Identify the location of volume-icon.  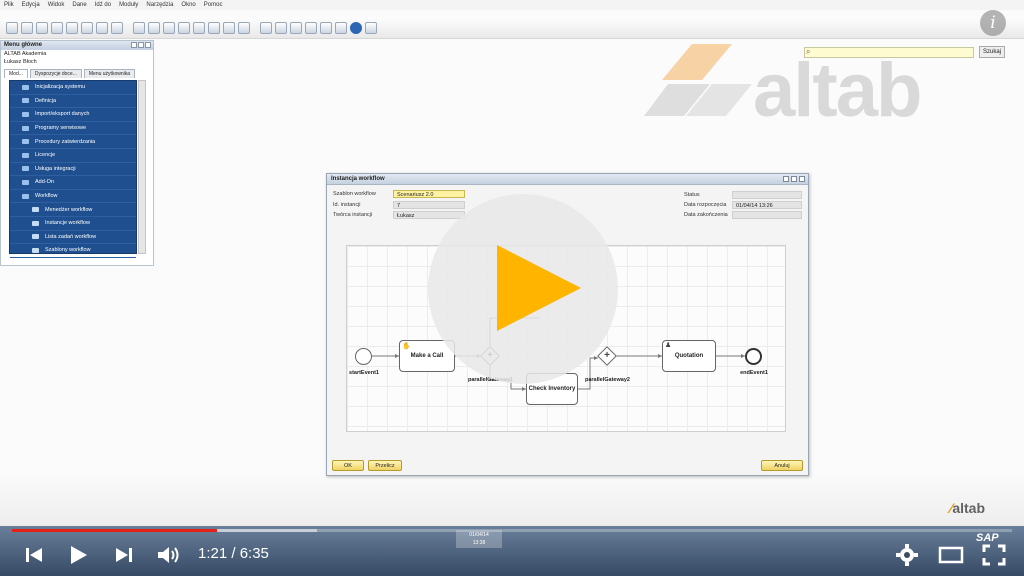
(169, 555).